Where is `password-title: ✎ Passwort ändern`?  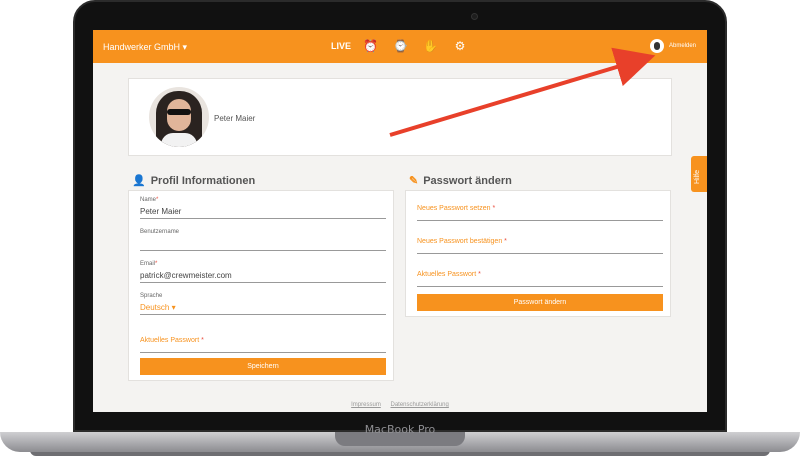
password-title: ✎ Passwort ändern is located at coordinates (460, 181).